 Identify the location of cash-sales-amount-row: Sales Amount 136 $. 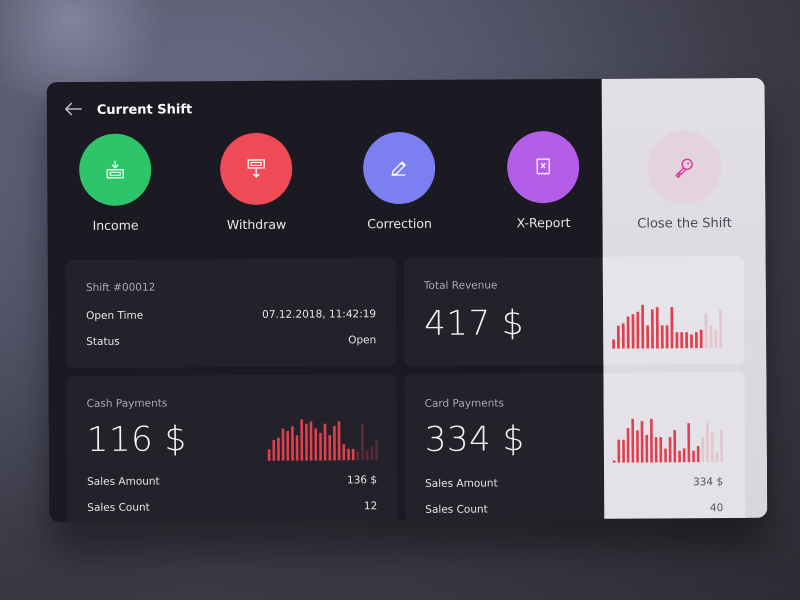
(232, 481).